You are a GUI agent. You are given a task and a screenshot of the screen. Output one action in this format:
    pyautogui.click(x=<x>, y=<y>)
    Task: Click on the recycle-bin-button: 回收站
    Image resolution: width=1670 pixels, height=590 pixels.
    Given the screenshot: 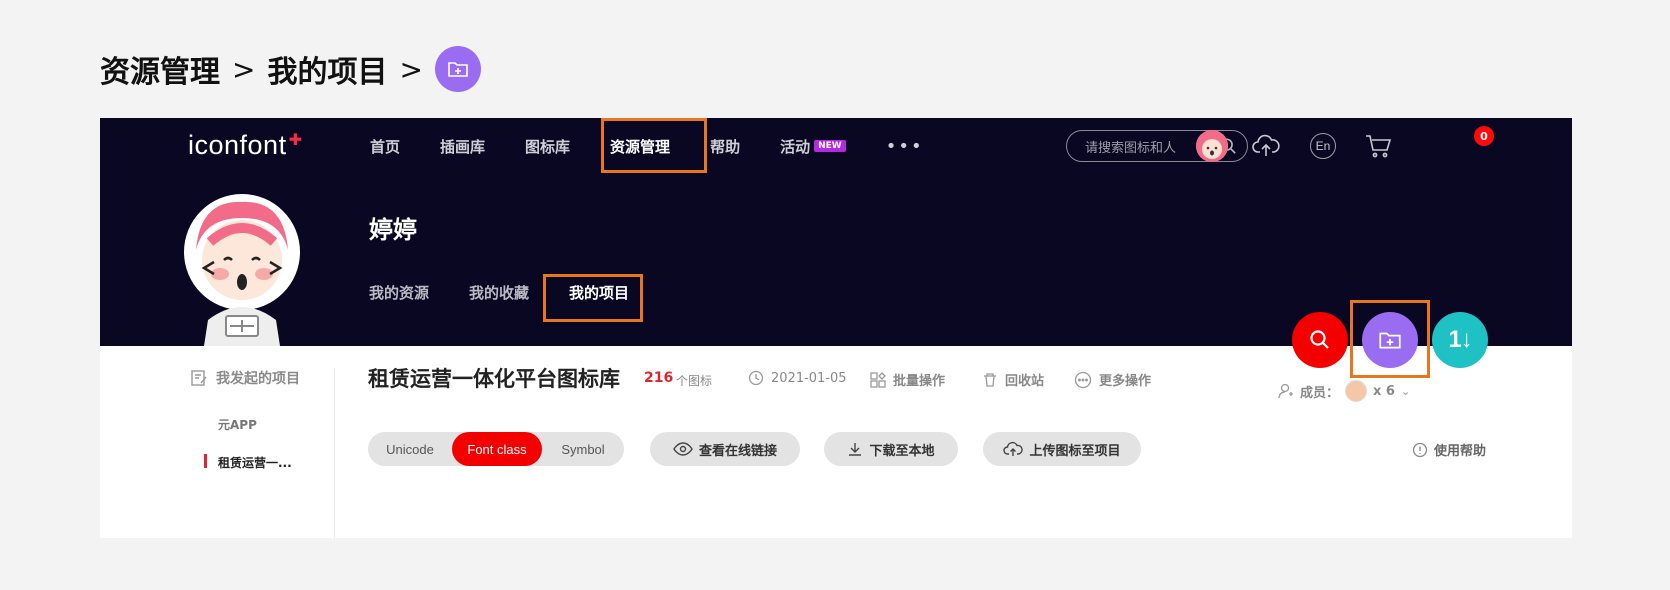 What is the action you would take?
    pyautogui.click(x=1013, y=379)
    